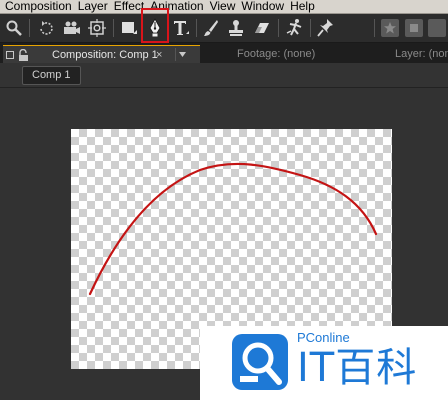  What do you see at coordinates (260, 362) in the screenshot?
I see `magnifier-logo-icon` at bounding box center [260, 362].